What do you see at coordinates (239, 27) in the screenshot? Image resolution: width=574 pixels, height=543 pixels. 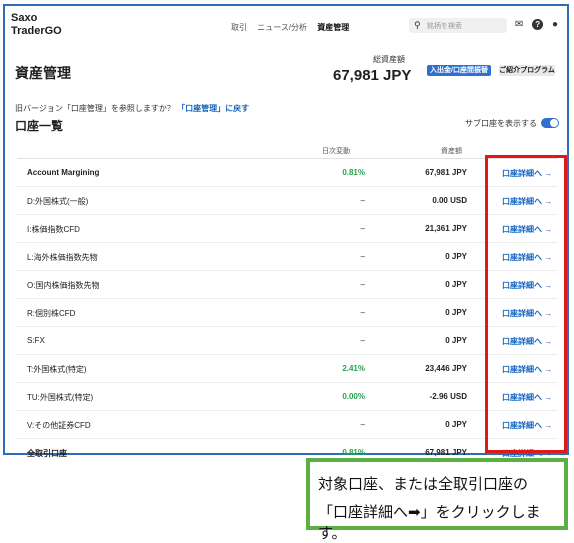 I see `nav-trade: 取引` at bounding box center [239, 27].